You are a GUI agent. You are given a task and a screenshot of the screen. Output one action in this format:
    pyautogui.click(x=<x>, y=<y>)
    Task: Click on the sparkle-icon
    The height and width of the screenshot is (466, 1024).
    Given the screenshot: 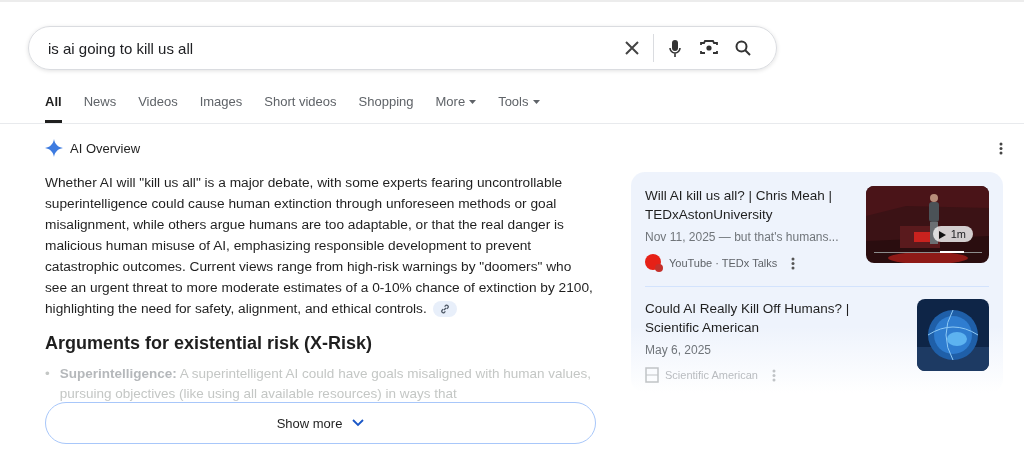 What is the action you would take?
    pyautogui.click(x=54, y=148)
    